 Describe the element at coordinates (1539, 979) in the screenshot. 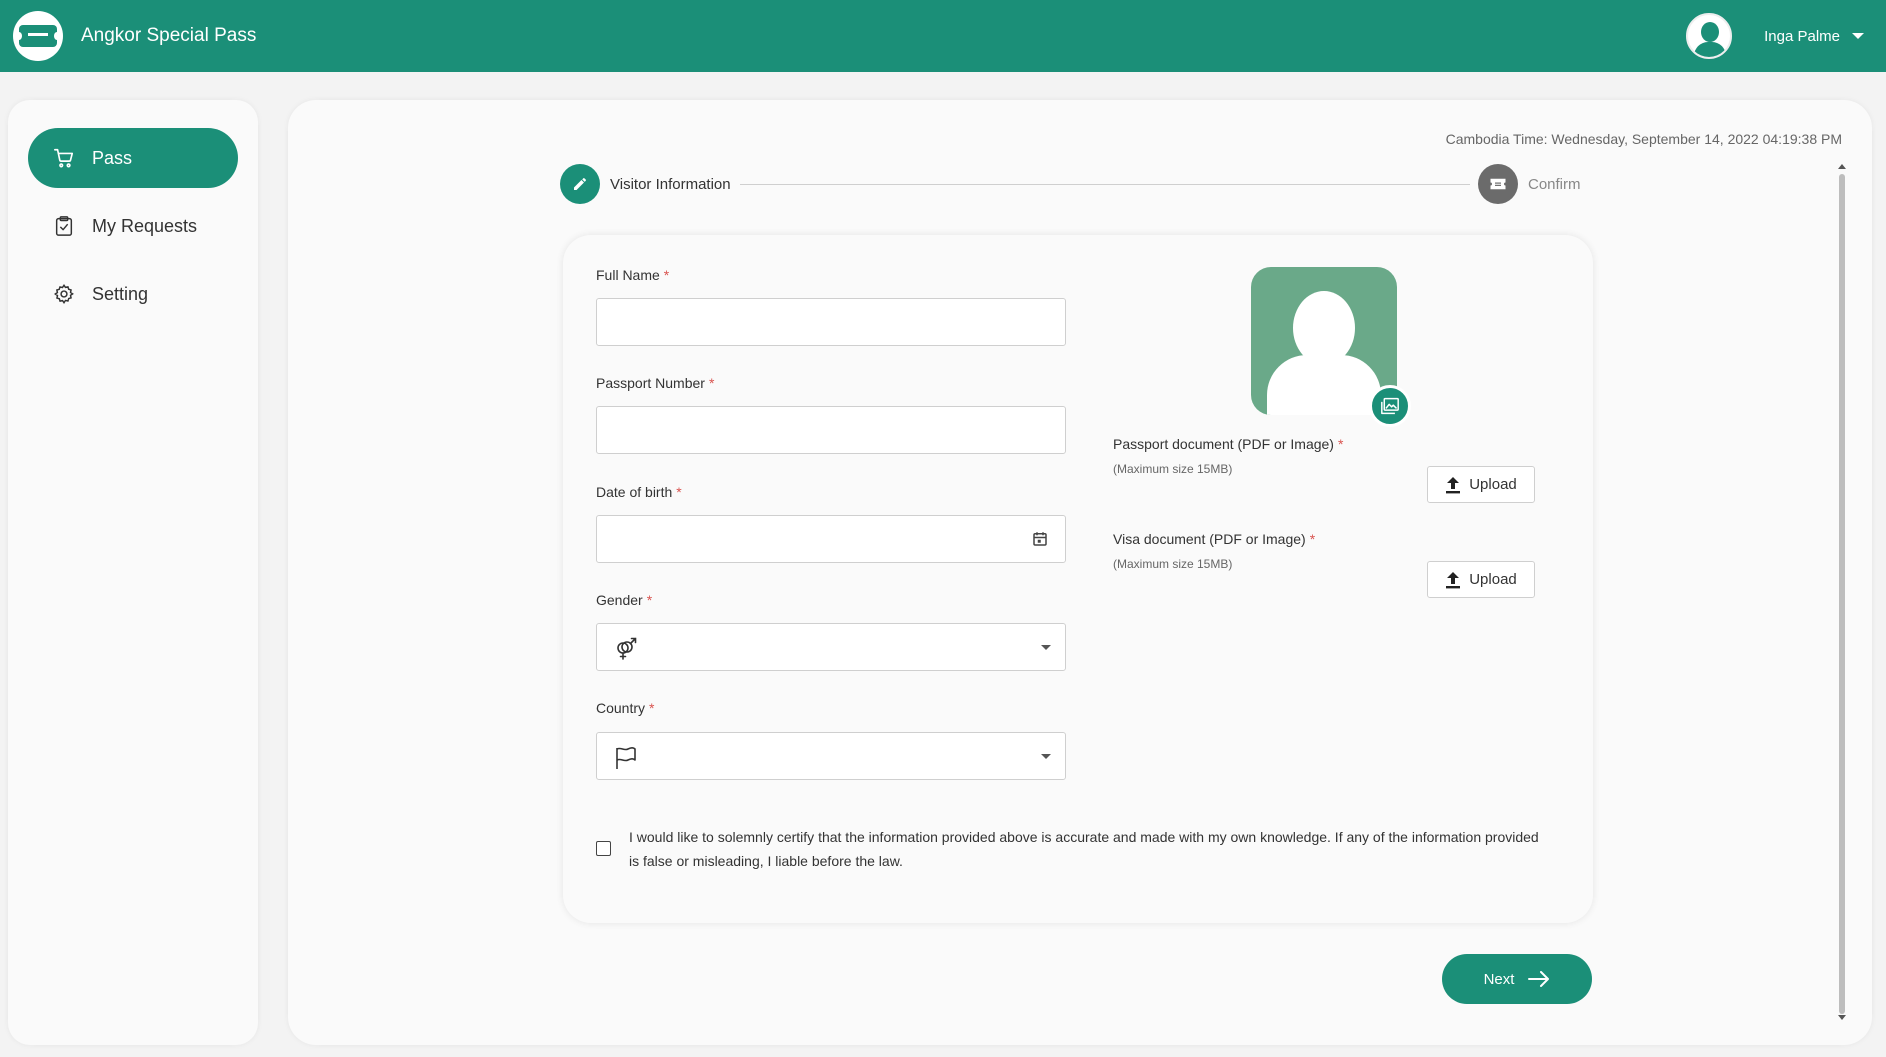

I see `arrow-right-icon` at that location.